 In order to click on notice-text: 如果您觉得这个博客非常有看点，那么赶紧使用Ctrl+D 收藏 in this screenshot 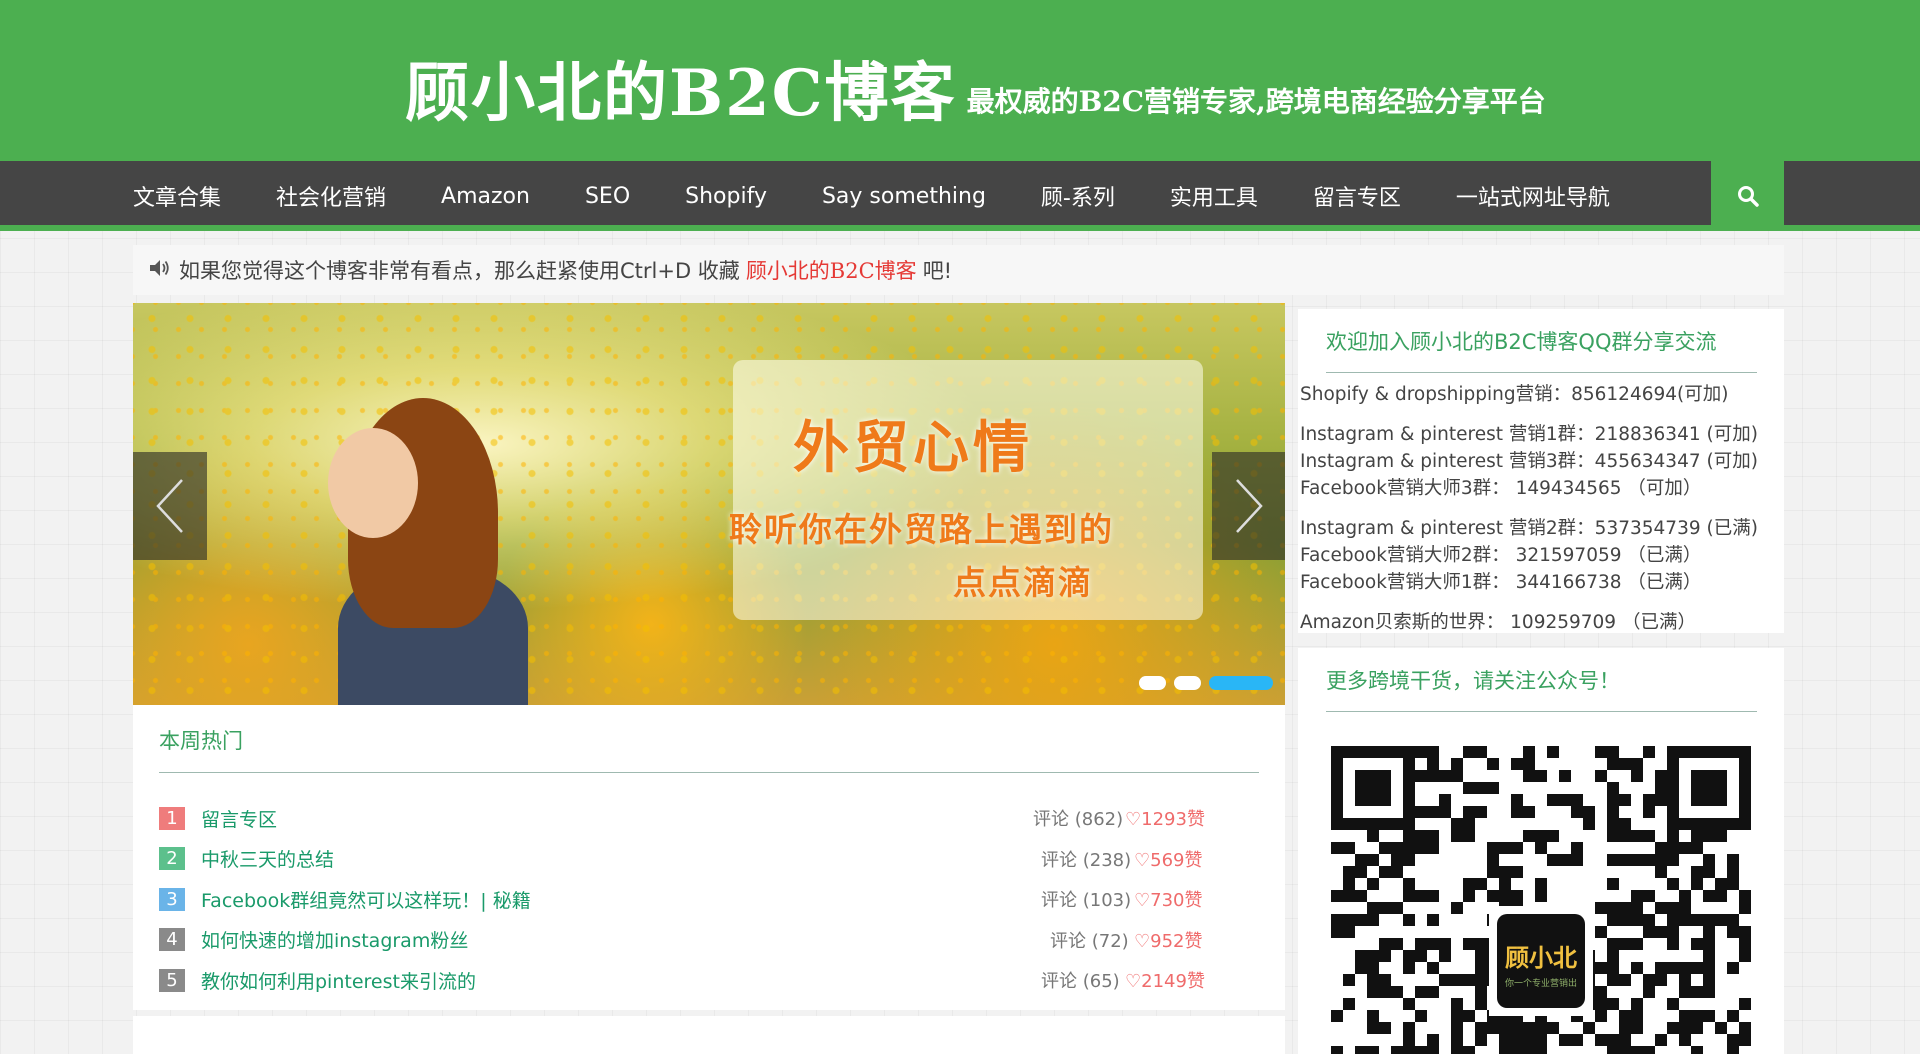, I will do `click(459, 271)`.